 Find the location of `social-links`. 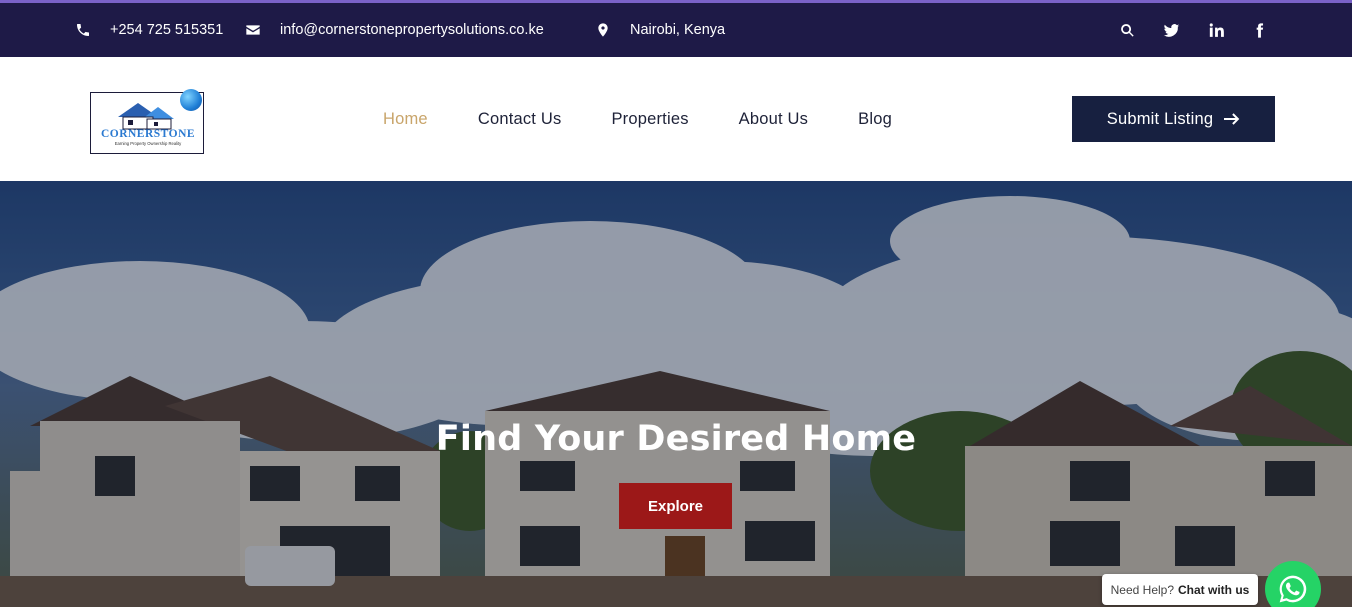

social-links is located at coordinates (1193, 30).